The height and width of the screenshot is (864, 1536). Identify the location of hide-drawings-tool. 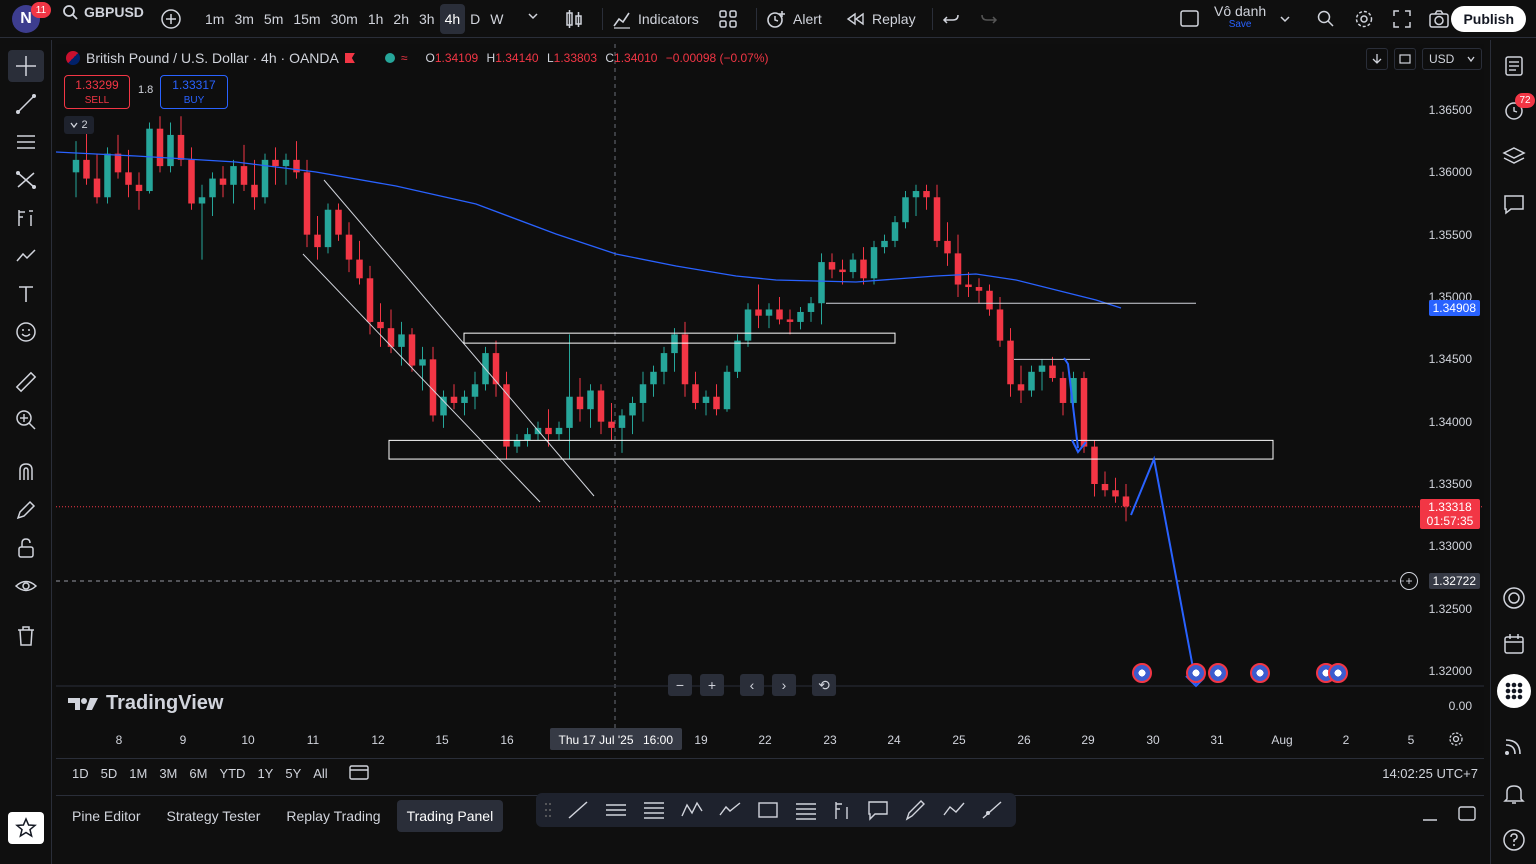
(26, 586).